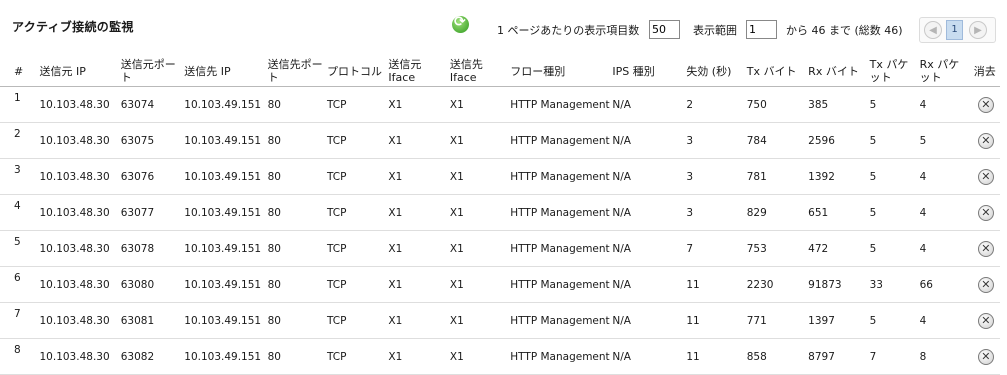 Image resolution: width=1007 pixels, height=375 pixels. I want to click on refresh-icon, so click(460, 23).